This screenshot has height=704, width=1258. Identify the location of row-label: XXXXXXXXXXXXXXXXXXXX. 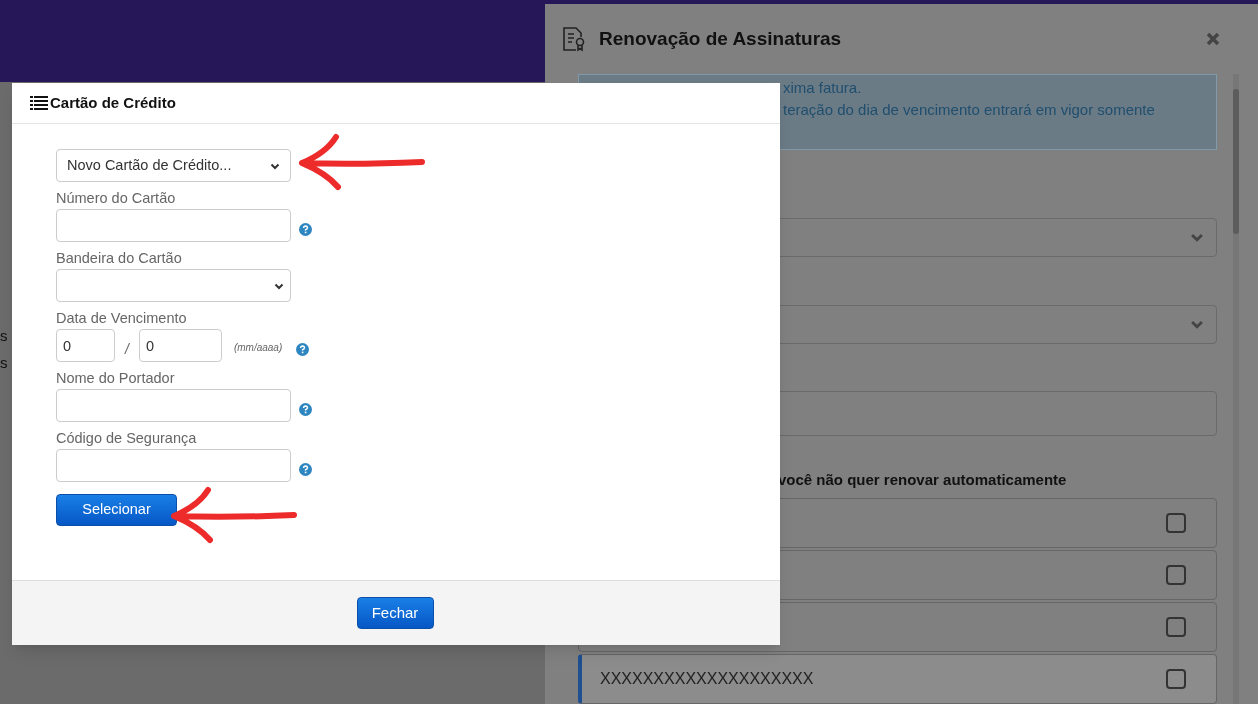
(707, 679).